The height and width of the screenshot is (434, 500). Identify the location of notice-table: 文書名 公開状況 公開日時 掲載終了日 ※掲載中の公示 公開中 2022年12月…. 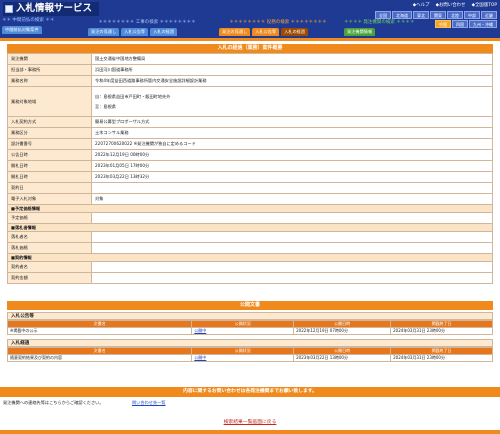
(249, 327).